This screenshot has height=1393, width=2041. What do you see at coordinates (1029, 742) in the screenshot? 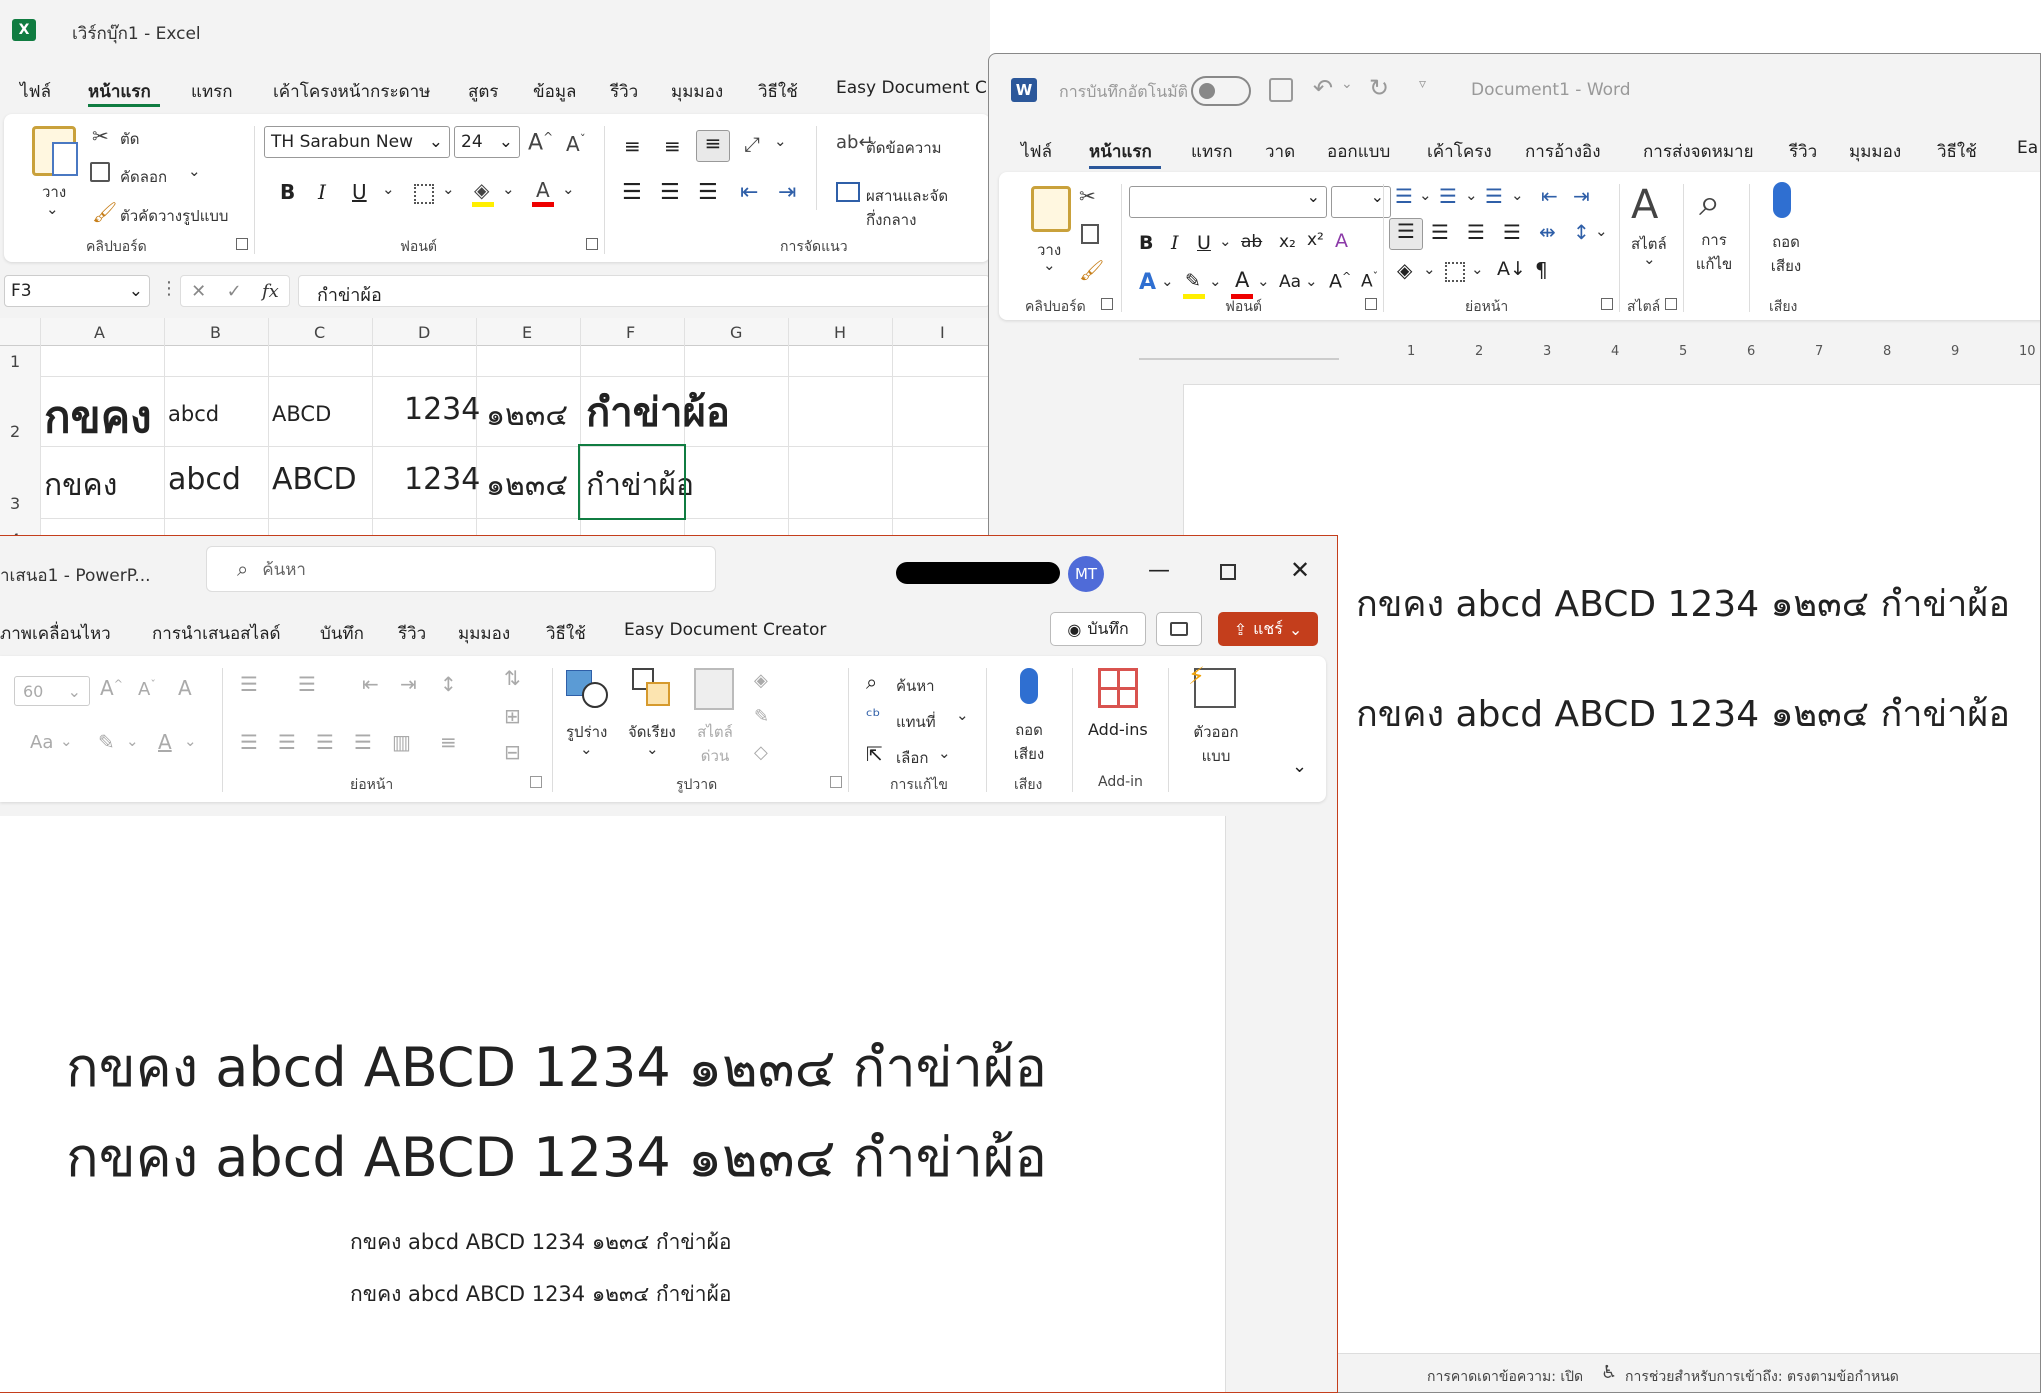
I see `ppt-dictate-label: ถอด เสียง` at bounding box center [1029, 742].